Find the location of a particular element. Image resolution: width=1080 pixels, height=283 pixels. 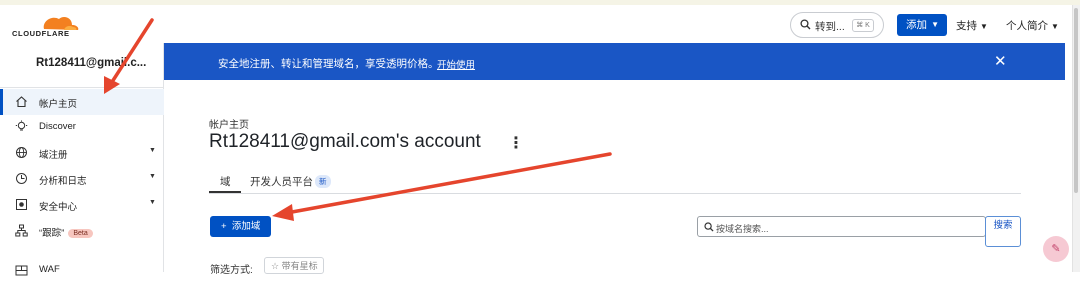

shortcut-hint: ⌘ K is located at coordinates (863, 25).